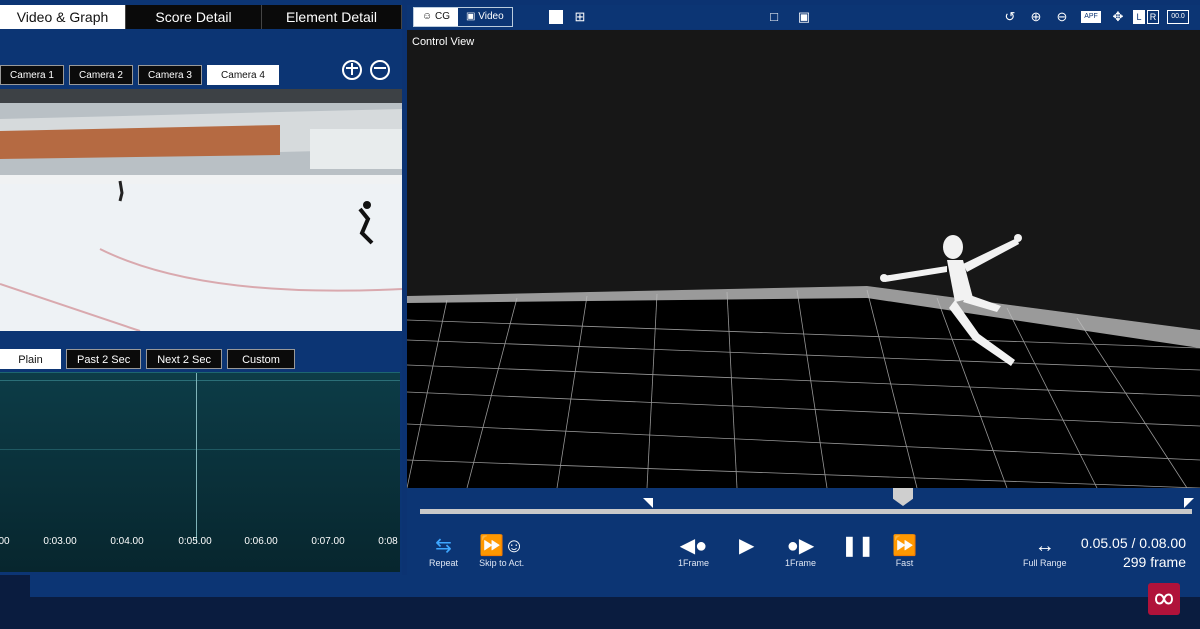 The width and height of the screenshot is (1200, 629). What do you see at coordinates (184, 359) in the screenshot?
I see `tab-next-2-sec: Next 2 Sec` at bounding box center [184, 359].